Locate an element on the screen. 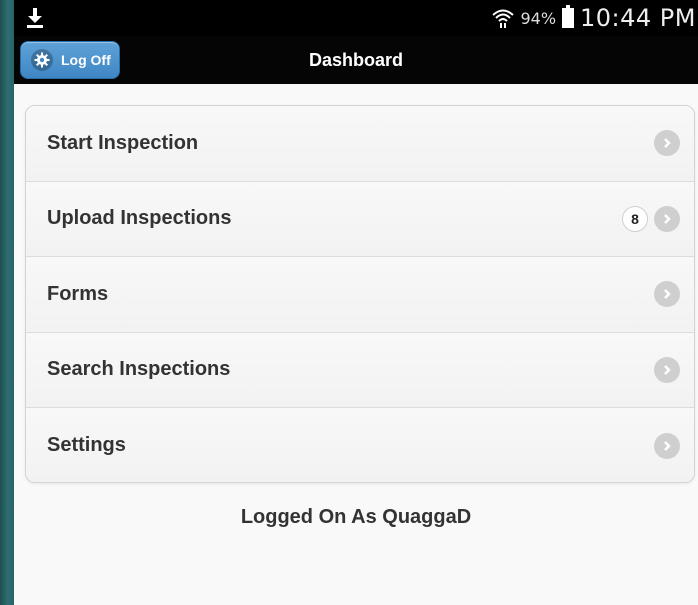  menu-item-label: Upload Inspections is located at coordinates (139, 218).